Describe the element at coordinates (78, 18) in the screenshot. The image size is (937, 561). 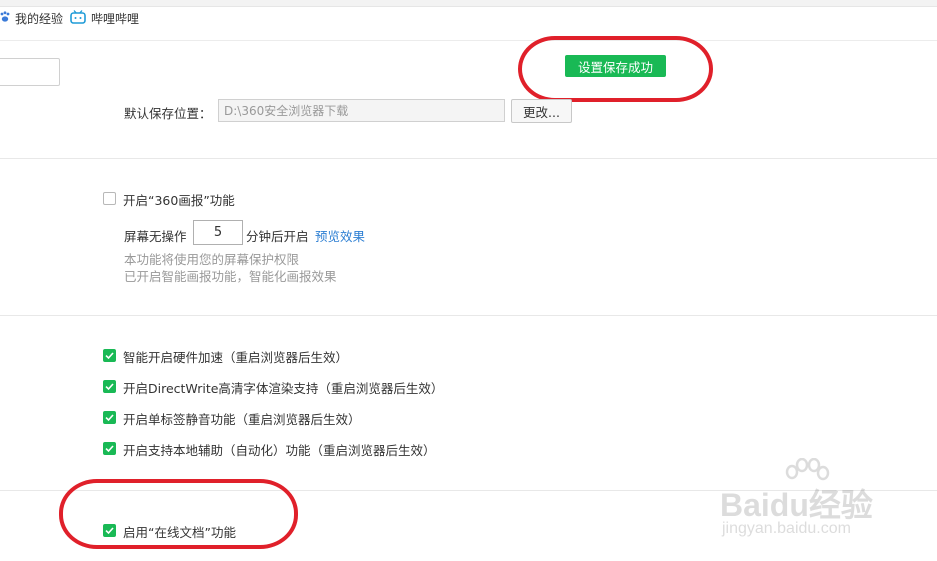
I see `bilibili-tv-icon` at that location.